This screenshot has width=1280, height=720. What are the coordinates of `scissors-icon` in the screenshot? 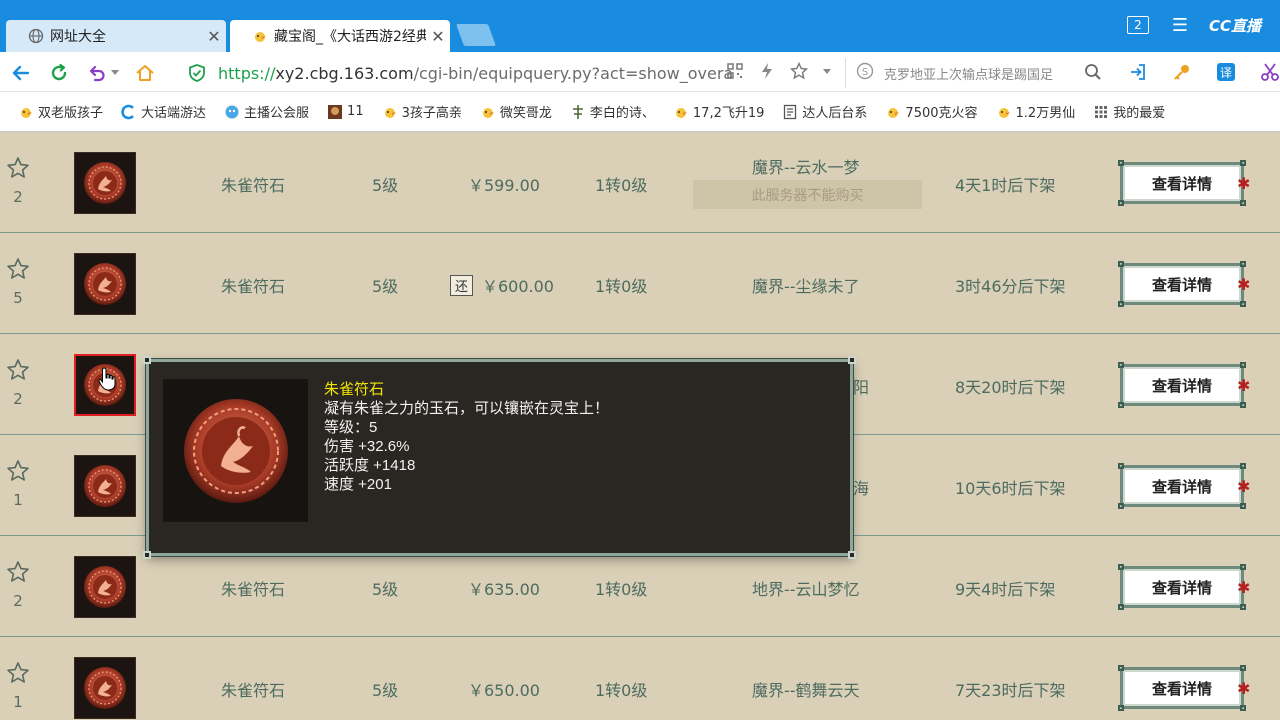 It's located at (1270, 74).